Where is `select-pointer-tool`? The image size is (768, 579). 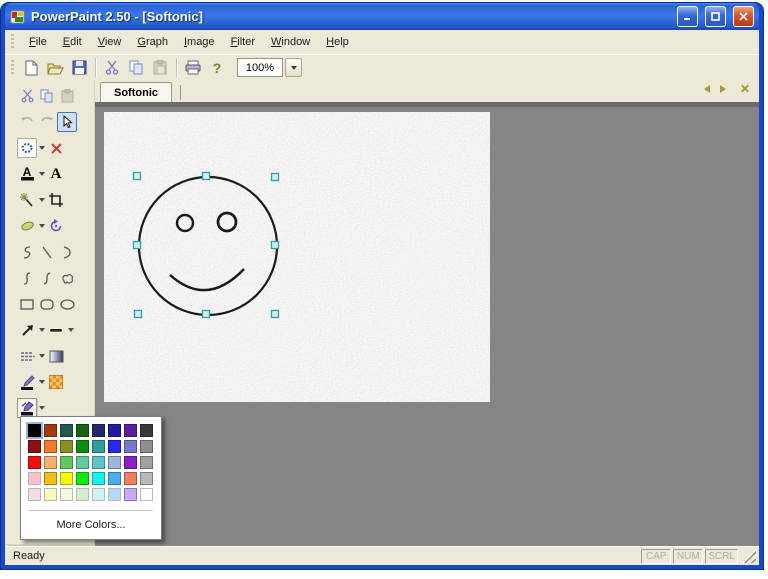 select-pointer-tool is located at coordinates (67, 122).